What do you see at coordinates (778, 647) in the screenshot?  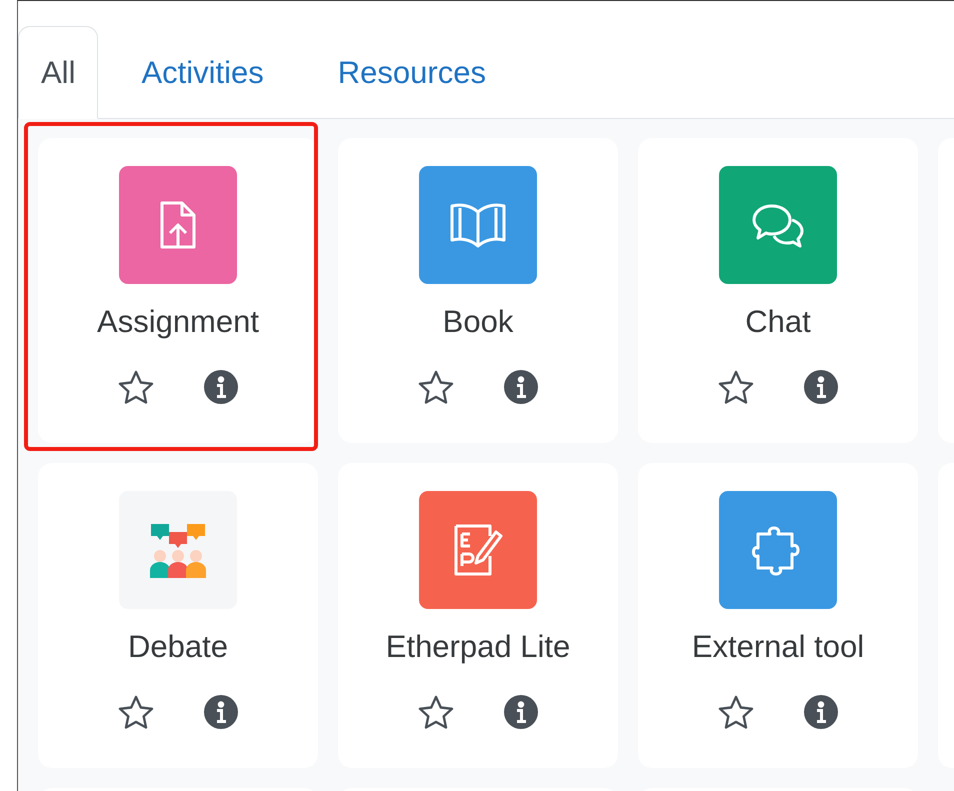 I see `module-name: External tool` at bounding box center [778, 647].